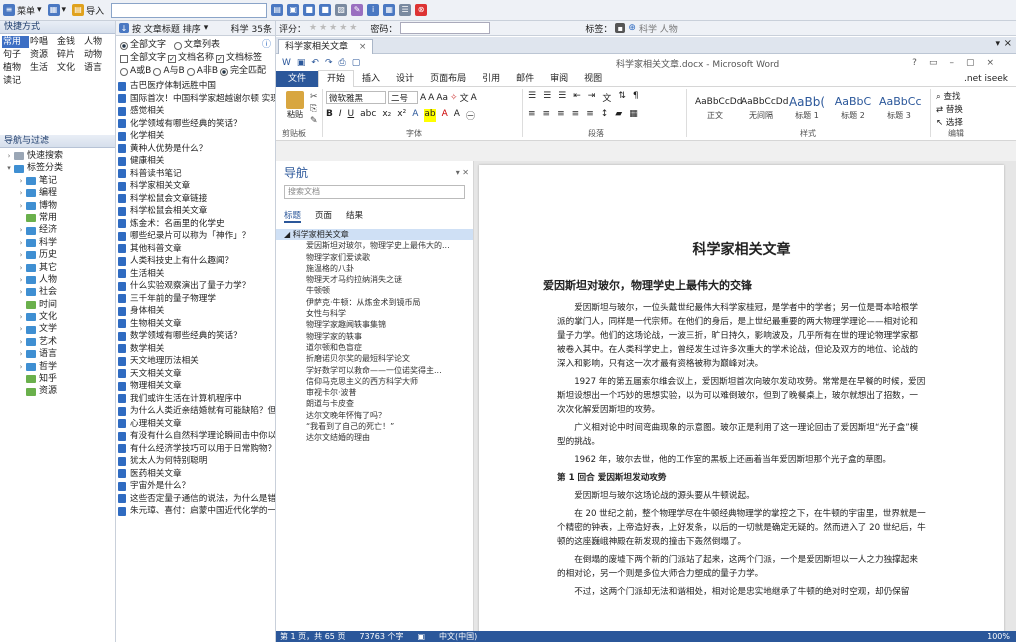 This screenshot has width=1016, height=642. Describe the element at coordinates (532, 97) in the screenshot. I see `bullets-icon: ☰` at that location.